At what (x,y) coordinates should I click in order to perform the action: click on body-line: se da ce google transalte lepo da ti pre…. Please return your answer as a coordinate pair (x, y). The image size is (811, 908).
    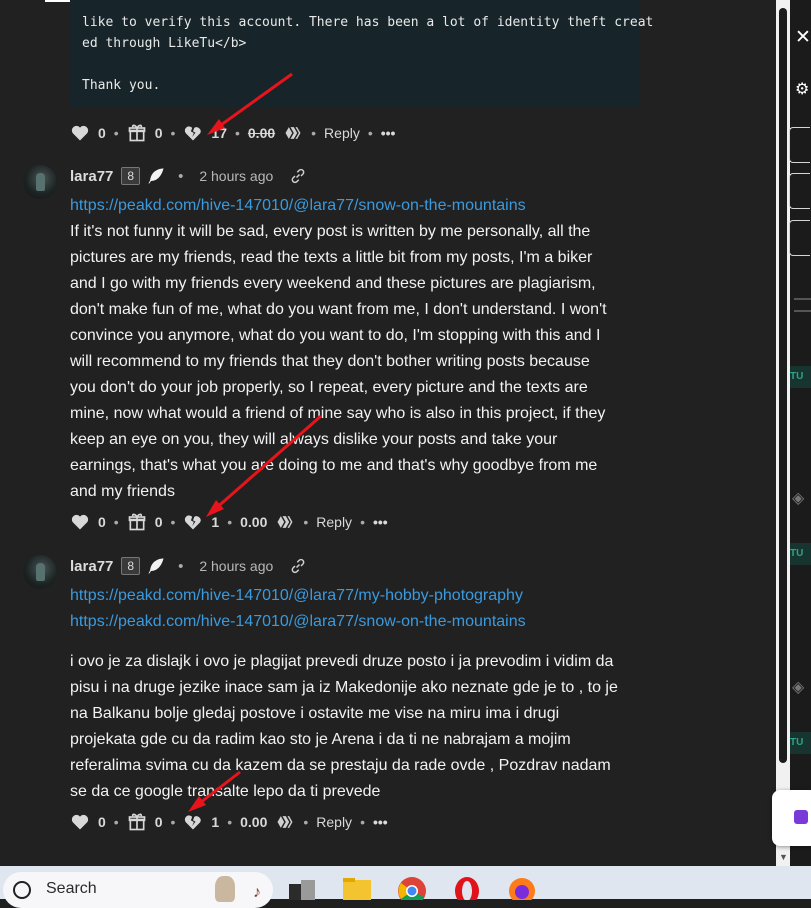
    Looking at the image, I should click on (225, 791).